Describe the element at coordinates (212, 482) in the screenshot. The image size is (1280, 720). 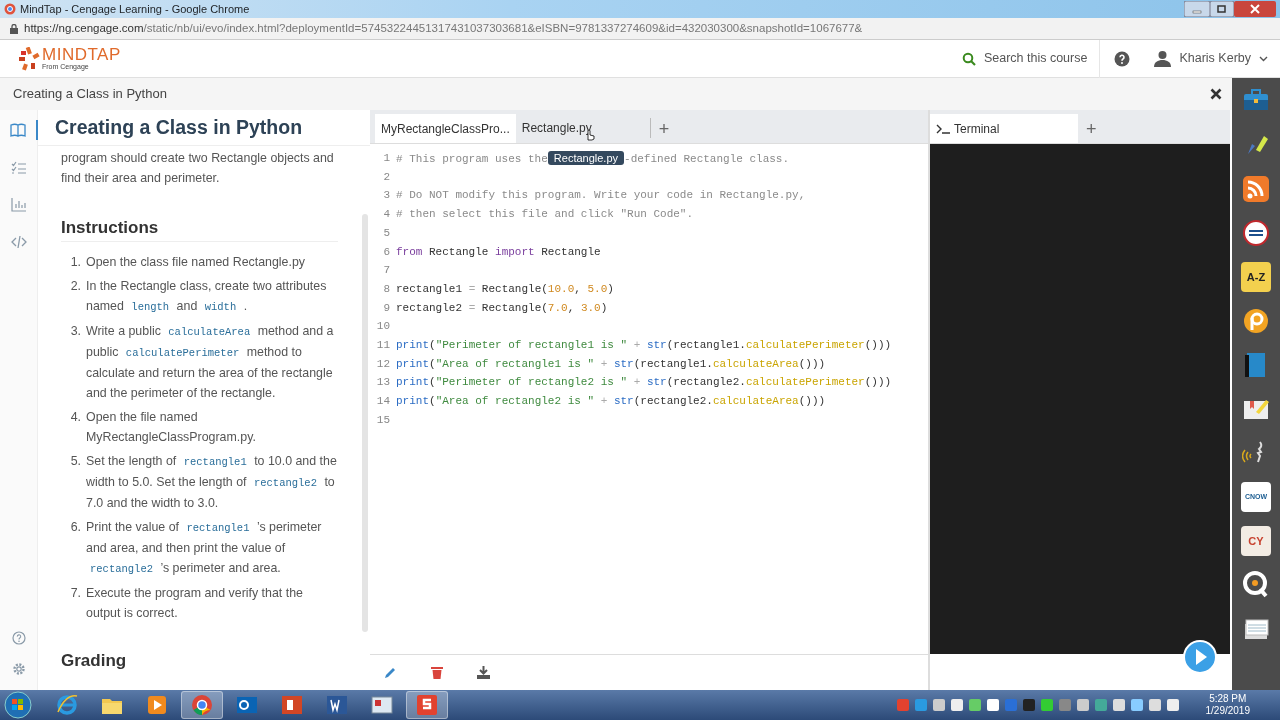
I see `instruction-text: Set the length of rectangle1 to 10.0 and the width to 5.0. Set the length of rectangle2 to 7.0 and the width to 3.0.` at that location.